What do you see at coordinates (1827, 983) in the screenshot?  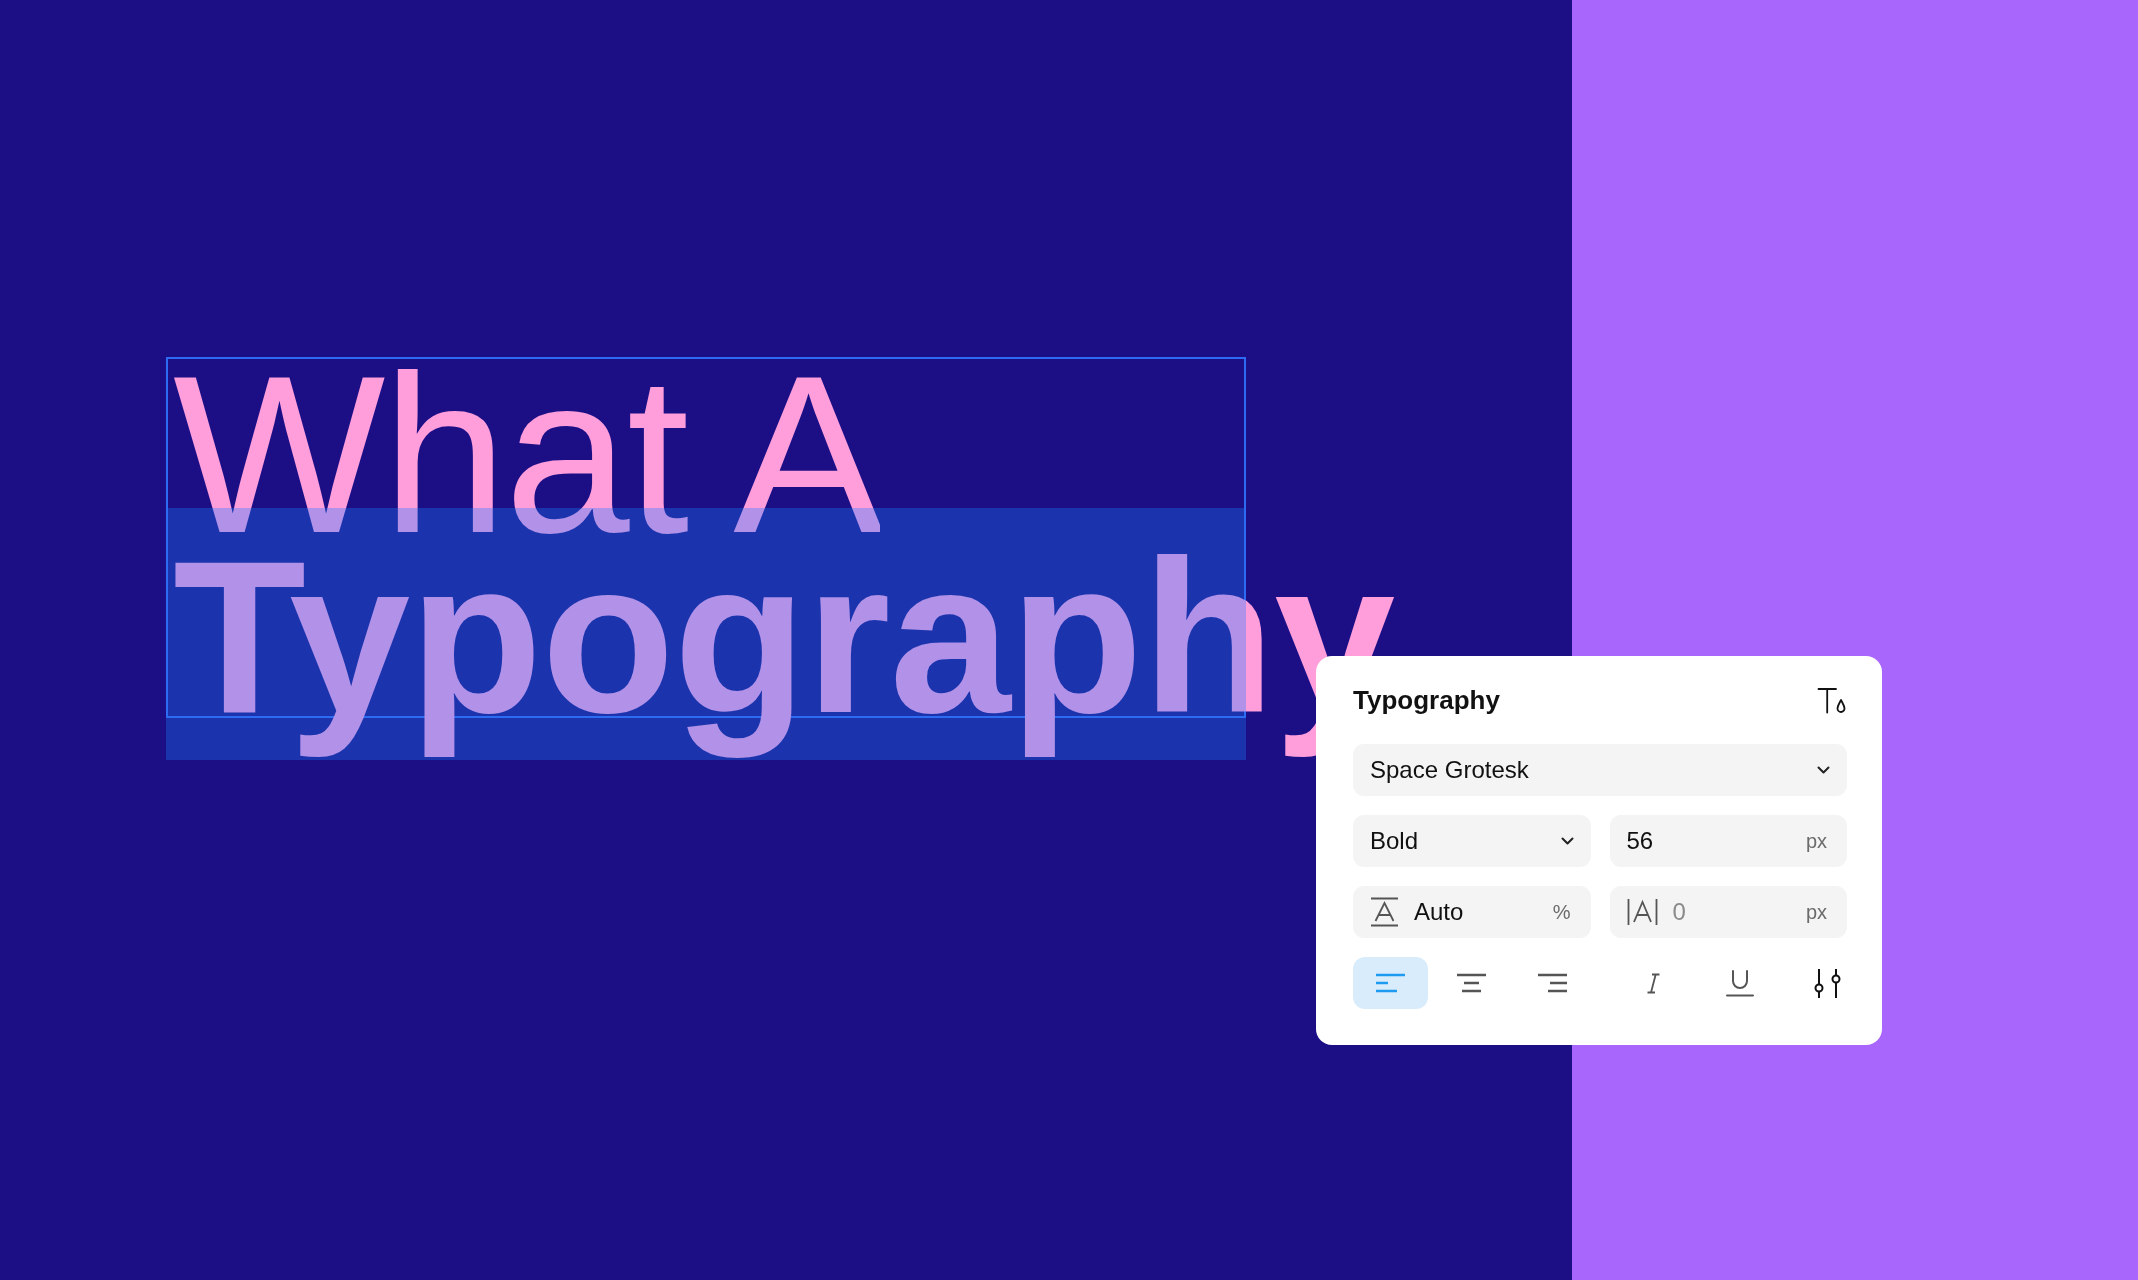 I see `sliders-icon` at bounding box center [1827, 983].